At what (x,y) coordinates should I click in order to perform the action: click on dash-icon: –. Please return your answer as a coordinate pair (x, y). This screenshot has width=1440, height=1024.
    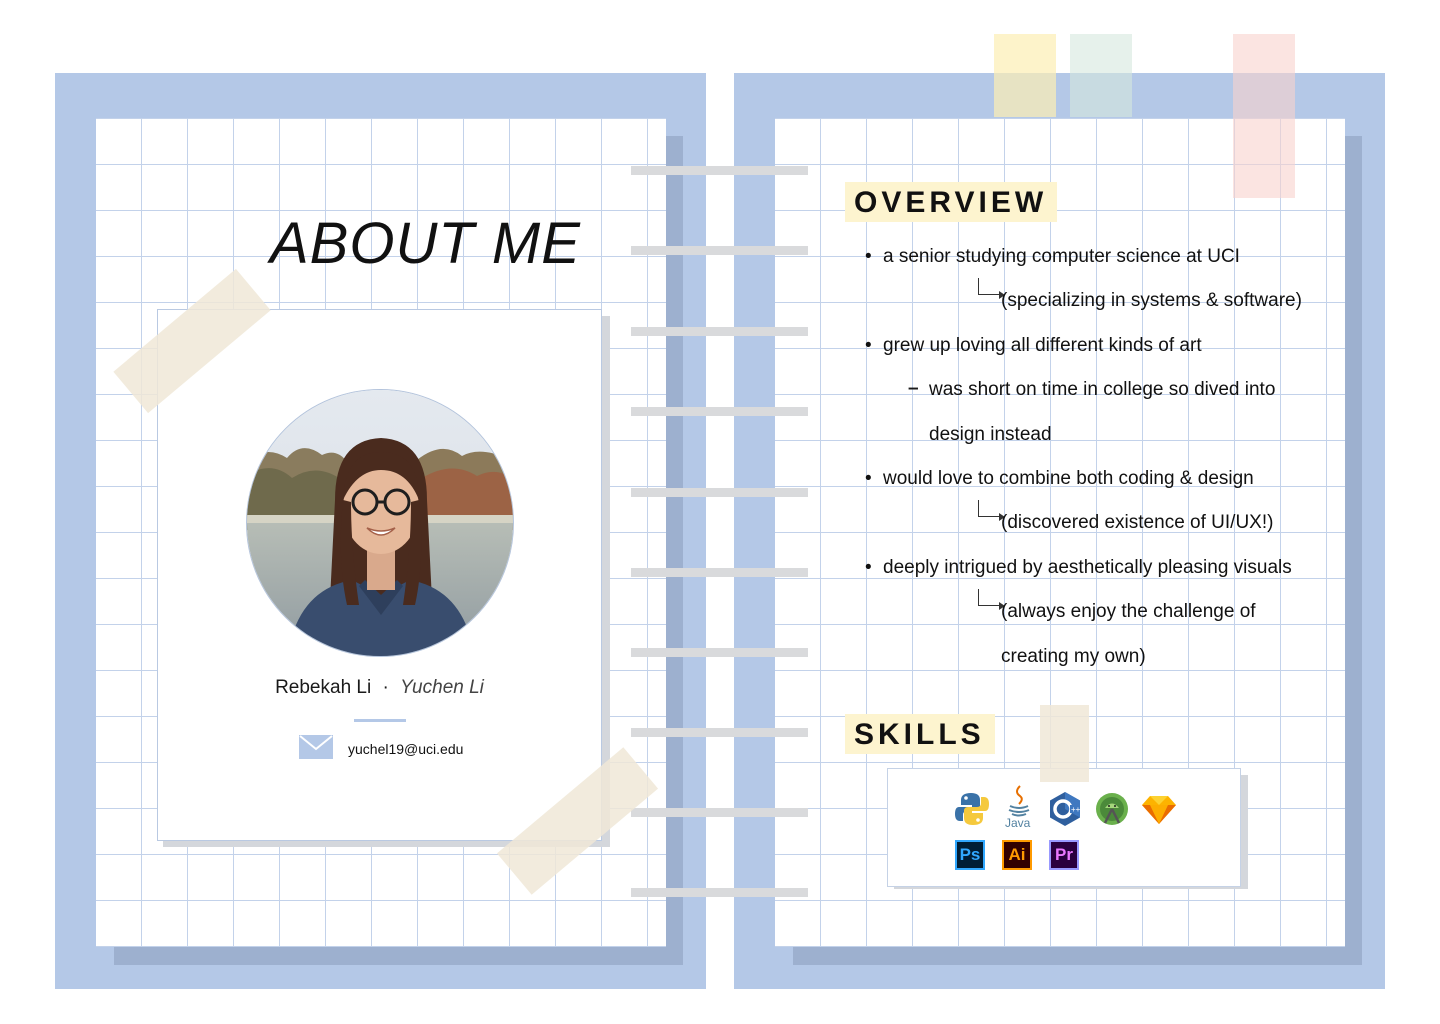
    Looking at the image, I should click on (913, 388).